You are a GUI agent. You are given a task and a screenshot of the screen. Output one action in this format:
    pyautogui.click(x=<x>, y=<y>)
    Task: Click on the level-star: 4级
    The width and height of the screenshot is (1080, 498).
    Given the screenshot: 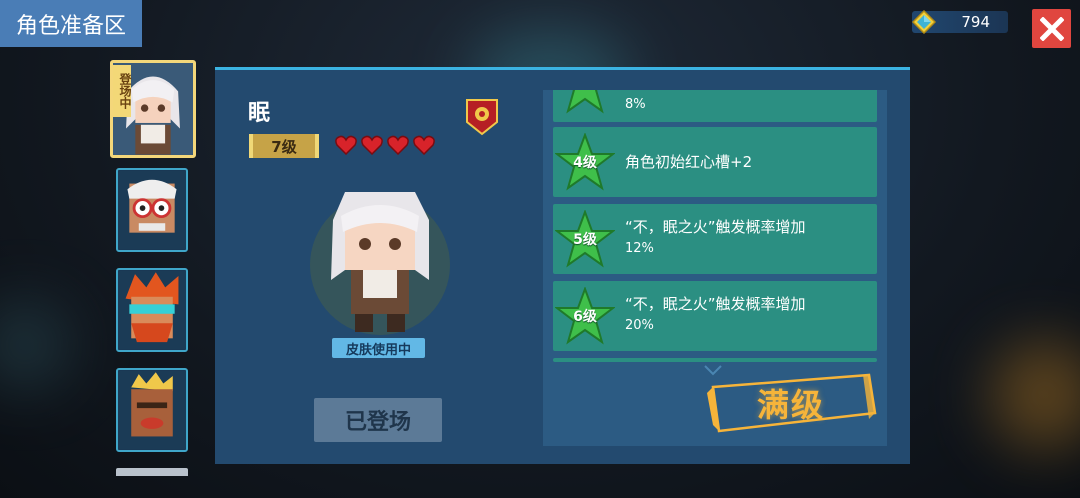 What is the action you would take?
    pyautogui.click(x=585, y=161)
    